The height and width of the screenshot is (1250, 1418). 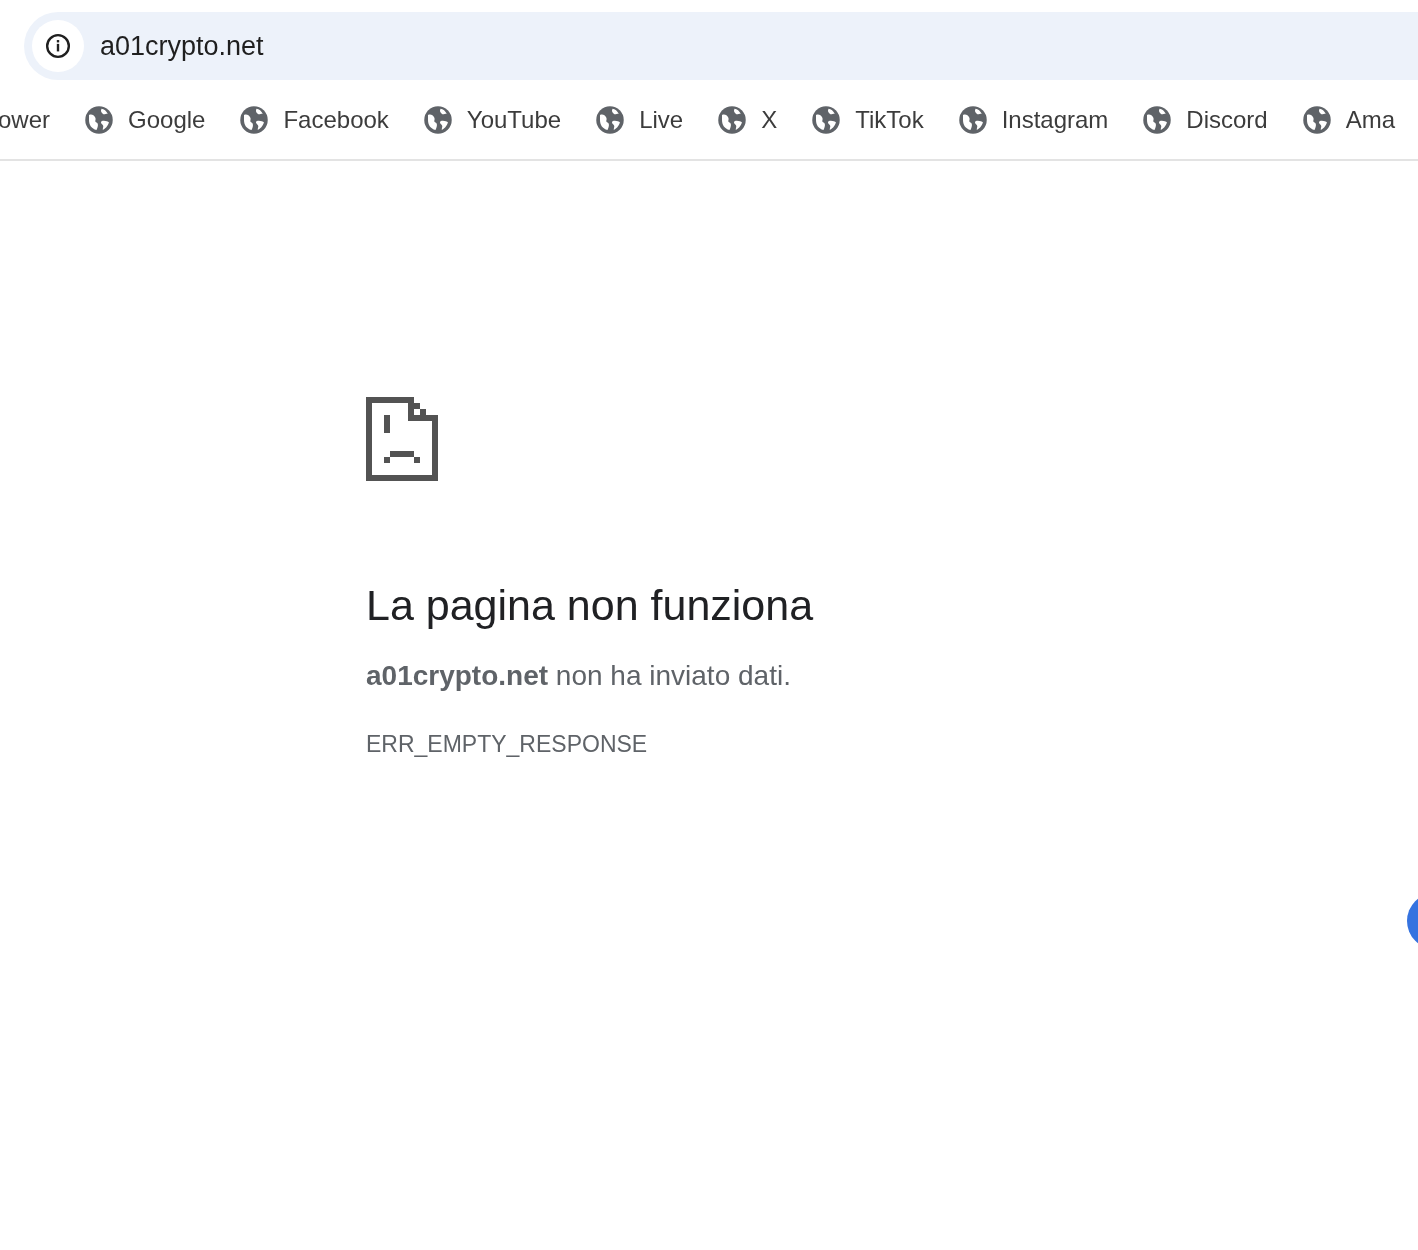 What do you see at coordinates (507, 744) in the screenshot?
I see `error-code: ERR_EMPTY_RESPONSE` at bounding box center [507, 744].